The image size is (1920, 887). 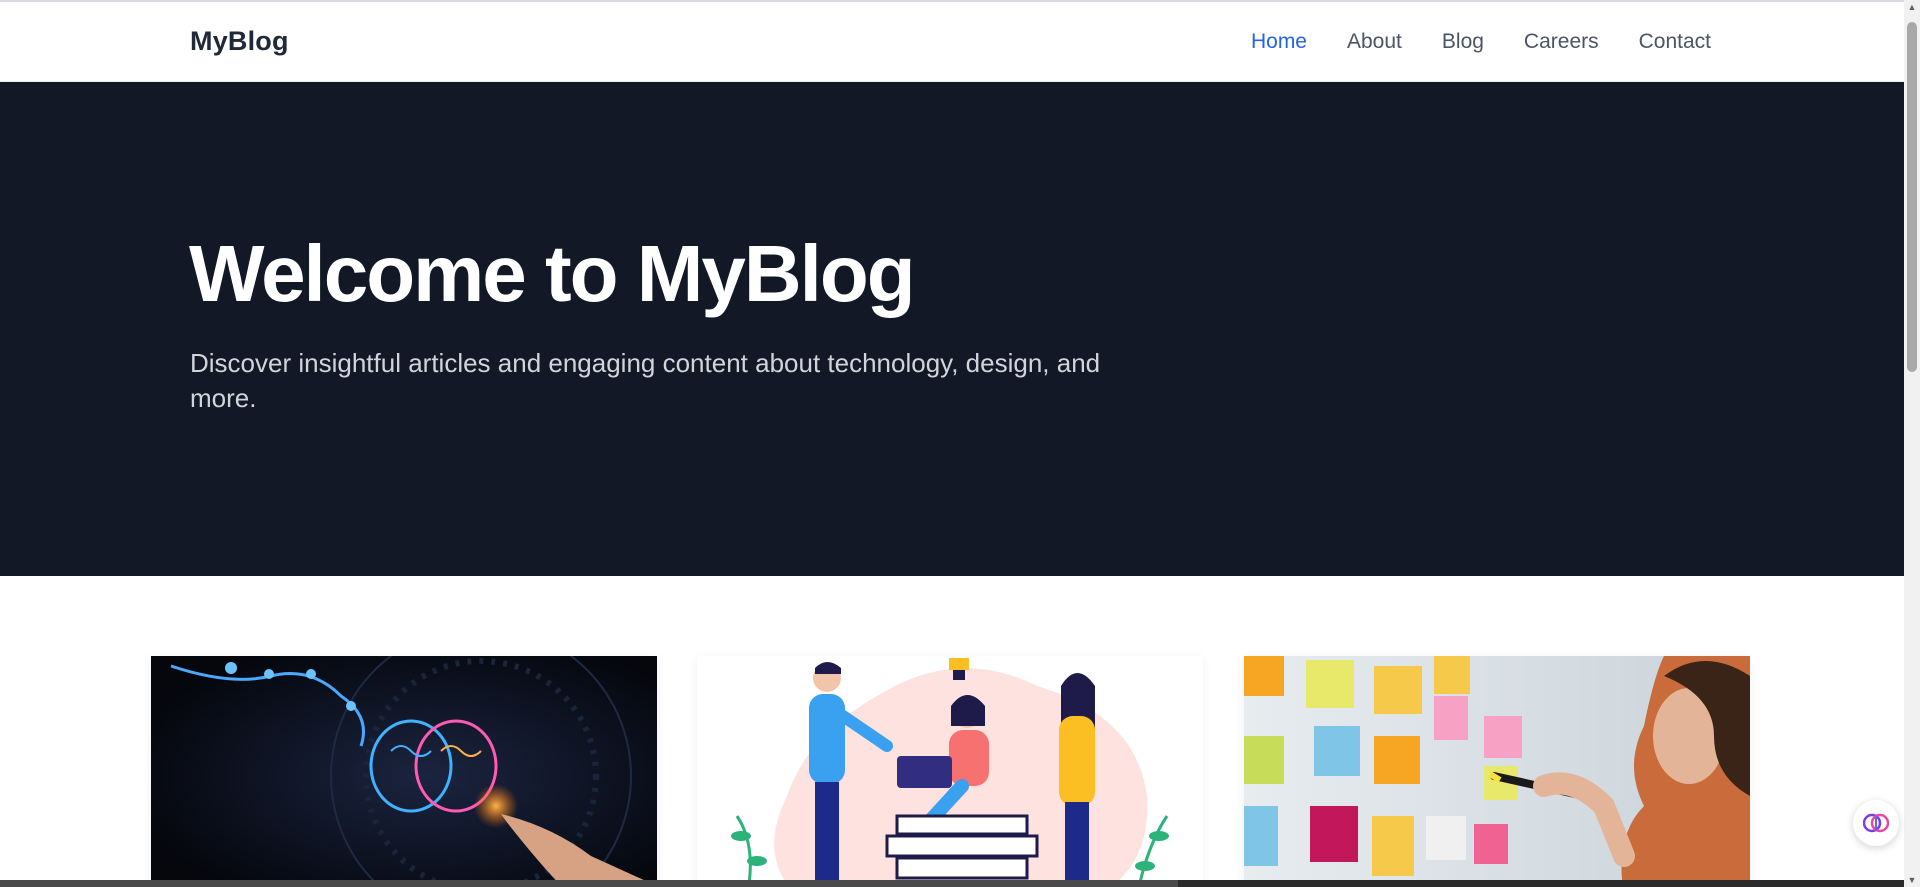 What do you see at coordinates (1912, 197) in the screenshot?
I see `vertical-scrollbar-thumb` at bounding box center [1912, 197].